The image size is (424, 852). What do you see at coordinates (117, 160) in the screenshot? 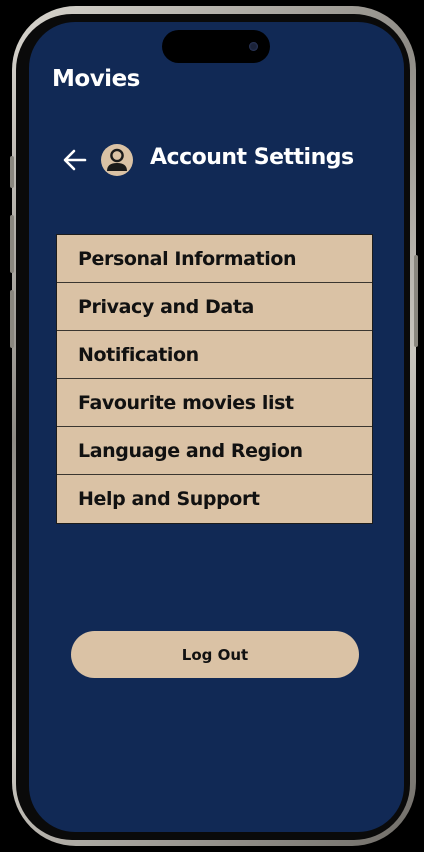
I see `user-avatar-icon` at bounding box center [117, 160].